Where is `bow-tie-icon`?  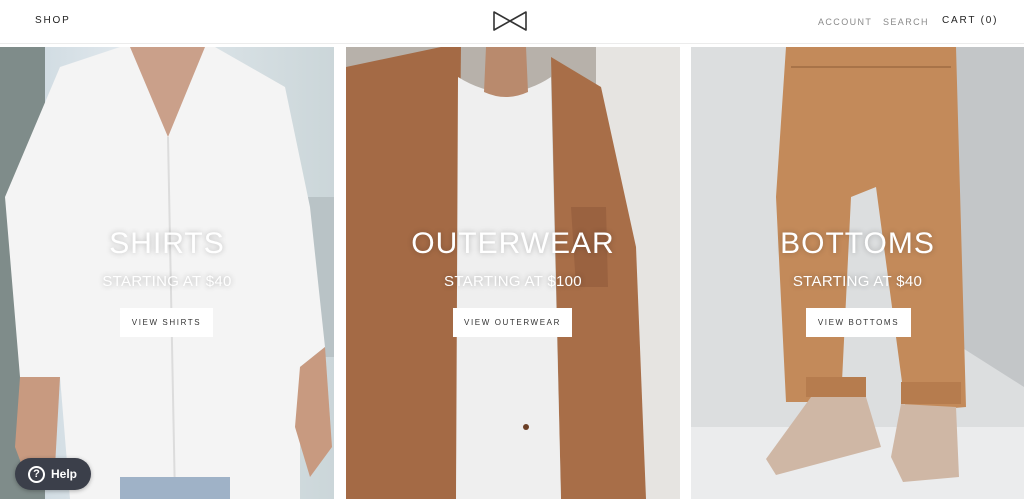 bow-tie-icon is located at coordinates (510, 21).